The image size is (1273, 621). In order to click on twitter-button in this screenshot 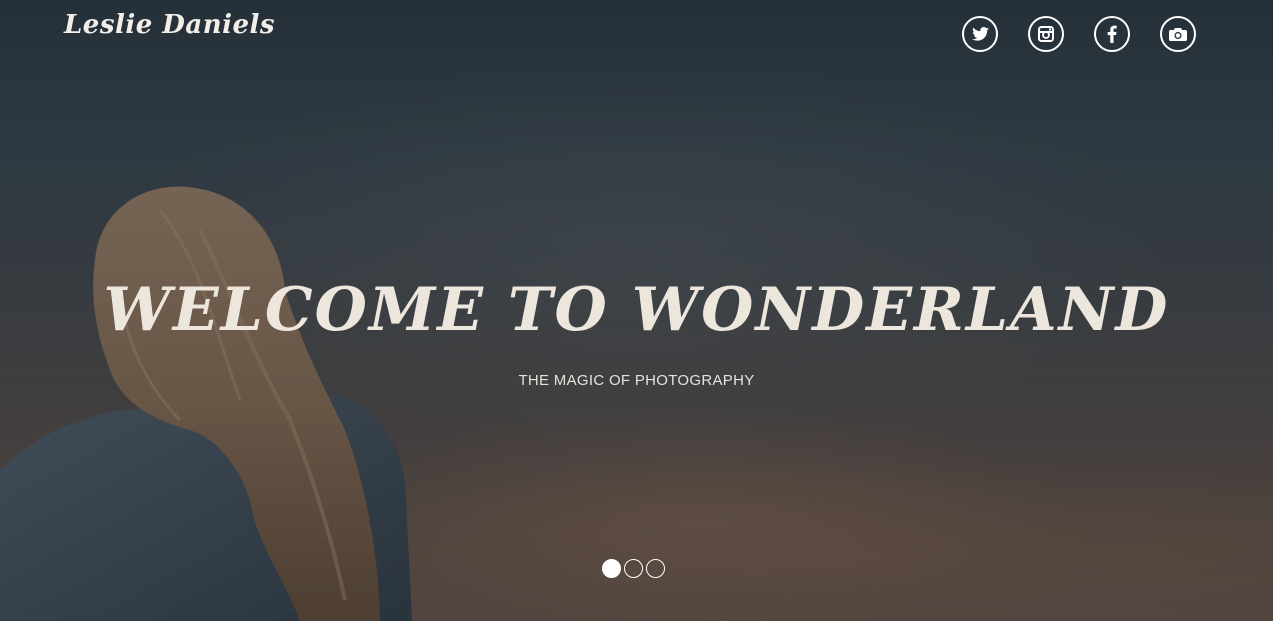, I will do `click(980, 34)`.